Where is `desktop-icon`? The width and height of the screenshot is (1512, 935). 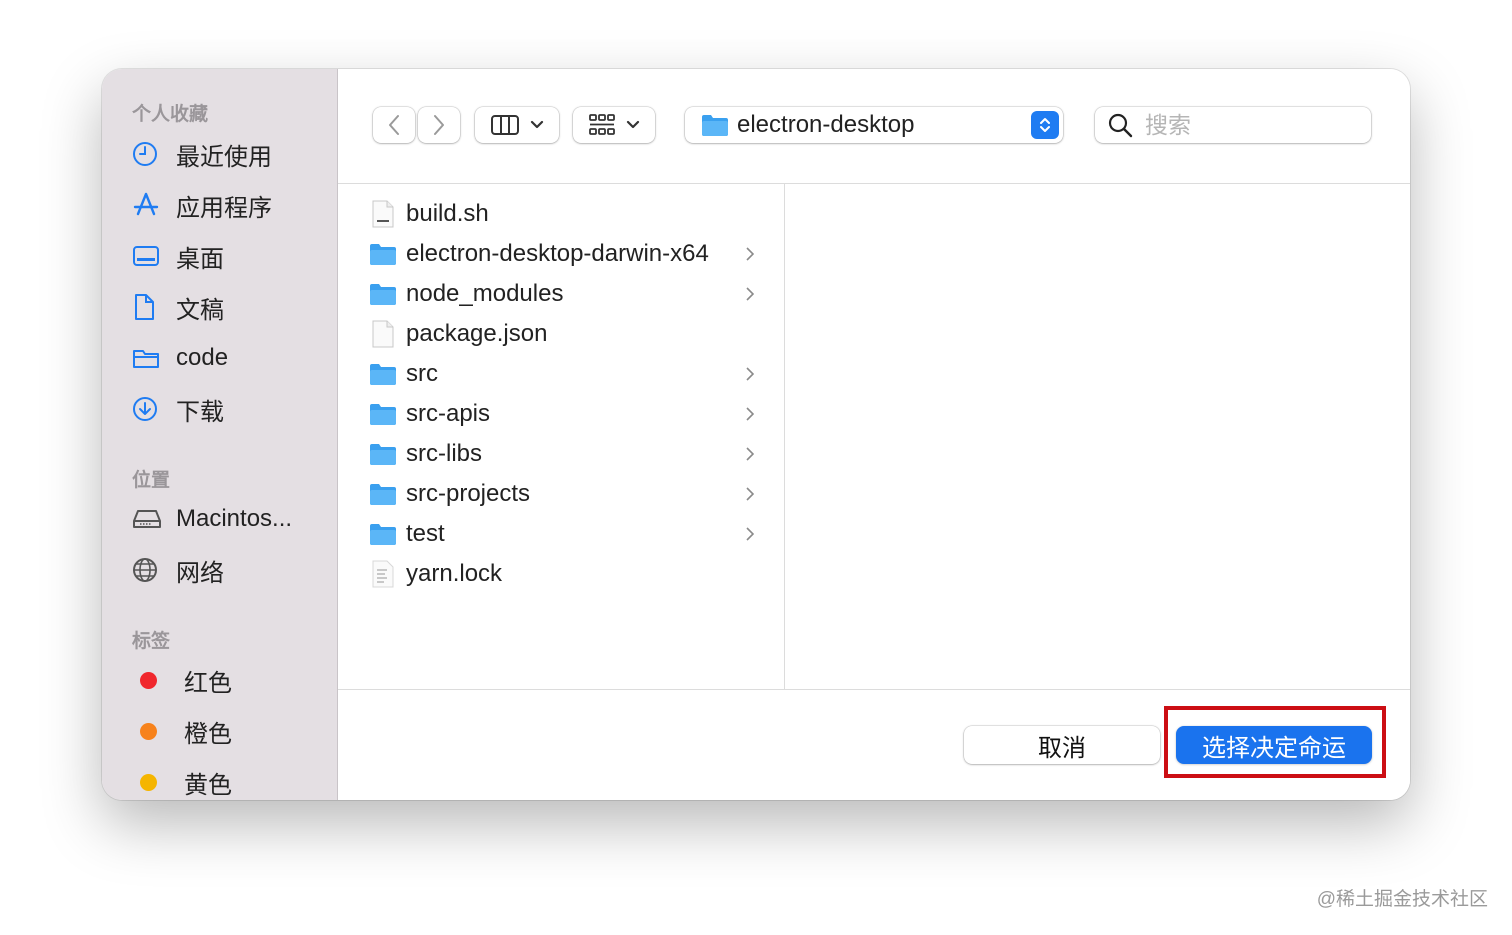 desktop-icon is located at coordinates (150, 256).